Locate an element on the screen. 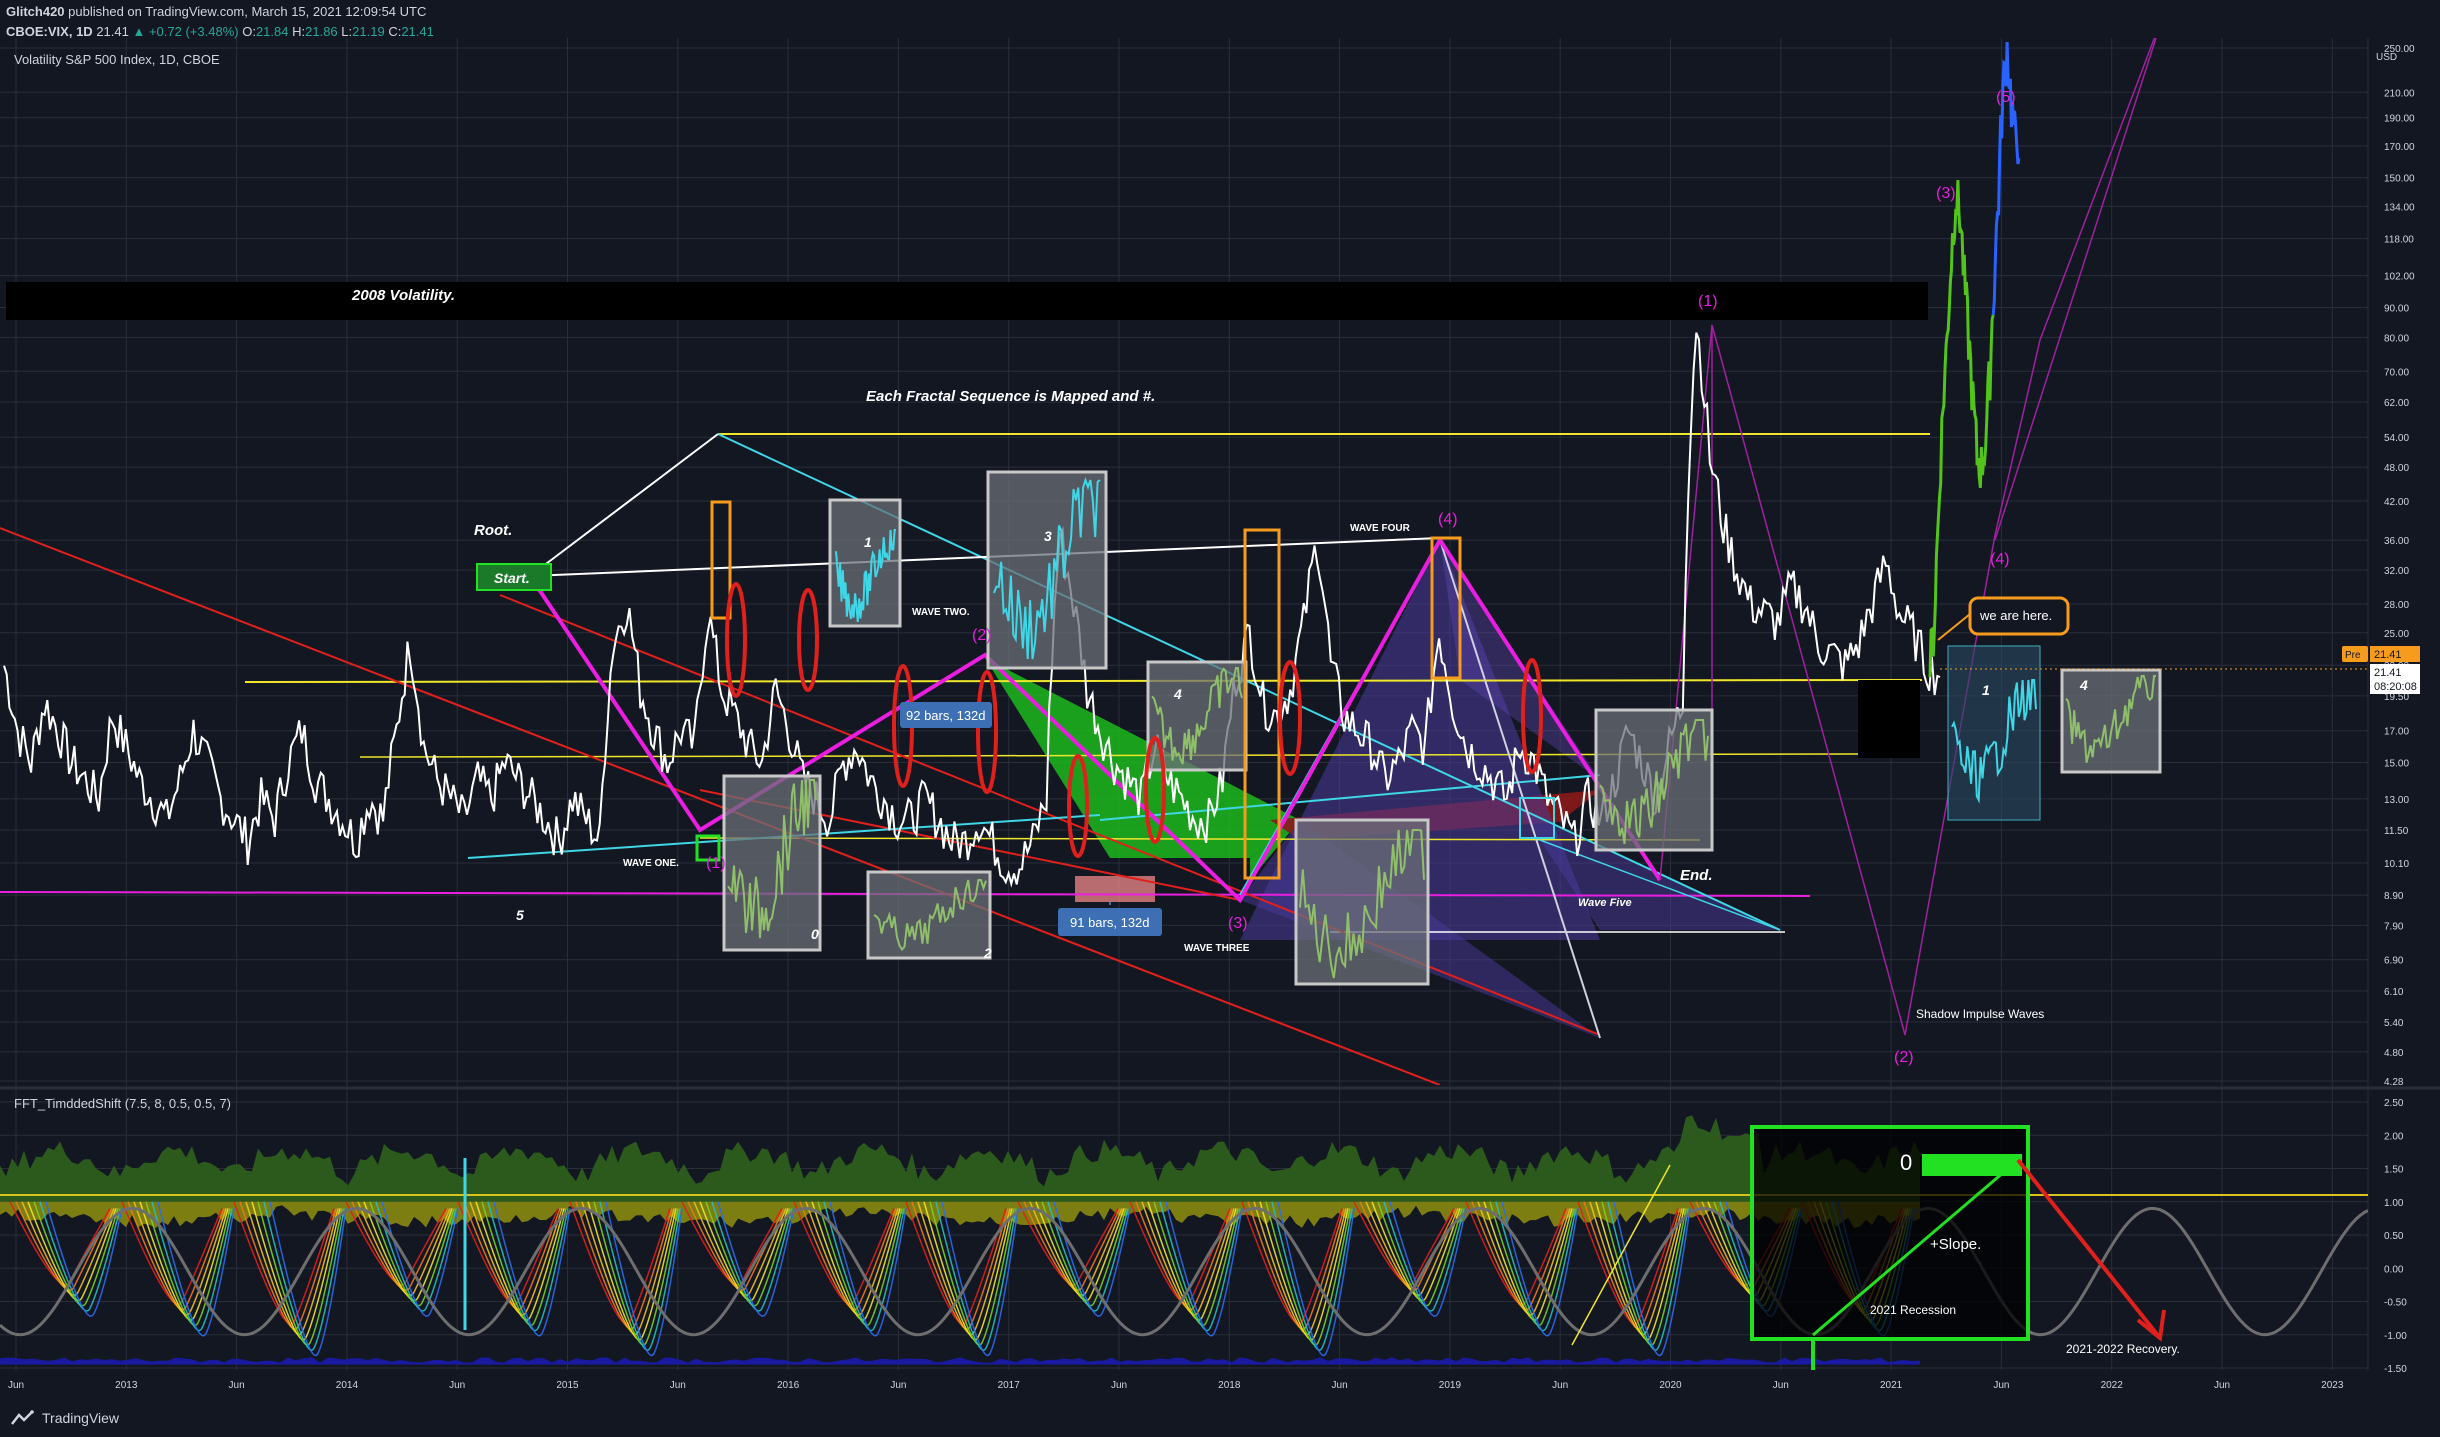 Image resolution: width=2440 pixels, height=1437 pixels. change-value: ▲ +0.72 (+3.48%) is located at coordinates (185, 31).